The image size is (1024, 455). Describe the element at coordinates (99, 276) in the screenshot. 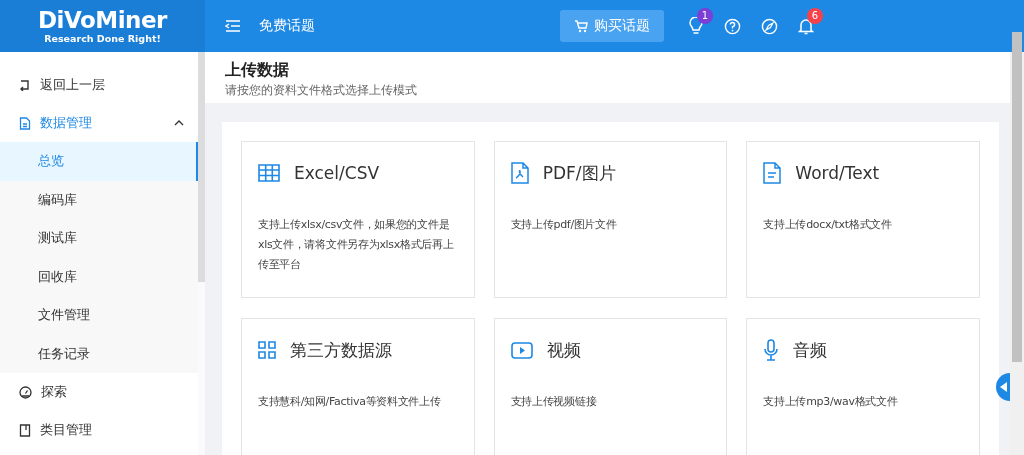

I see `sidebar-subitem: 回收库` at that location.